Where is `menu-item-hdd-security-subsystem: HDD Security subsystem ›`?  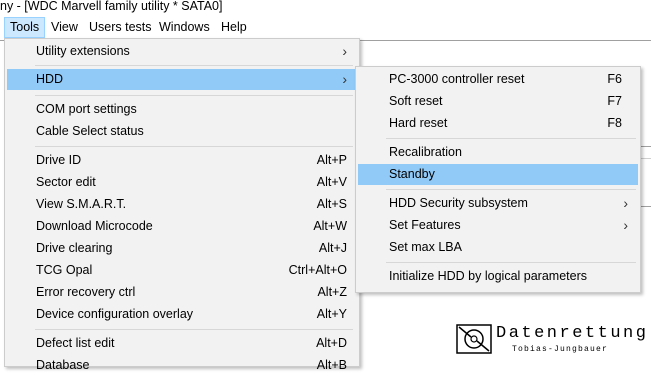 menu-item-hdd-security-subsystem: HDD Security subsystem › is located at coordinates (498, 203).